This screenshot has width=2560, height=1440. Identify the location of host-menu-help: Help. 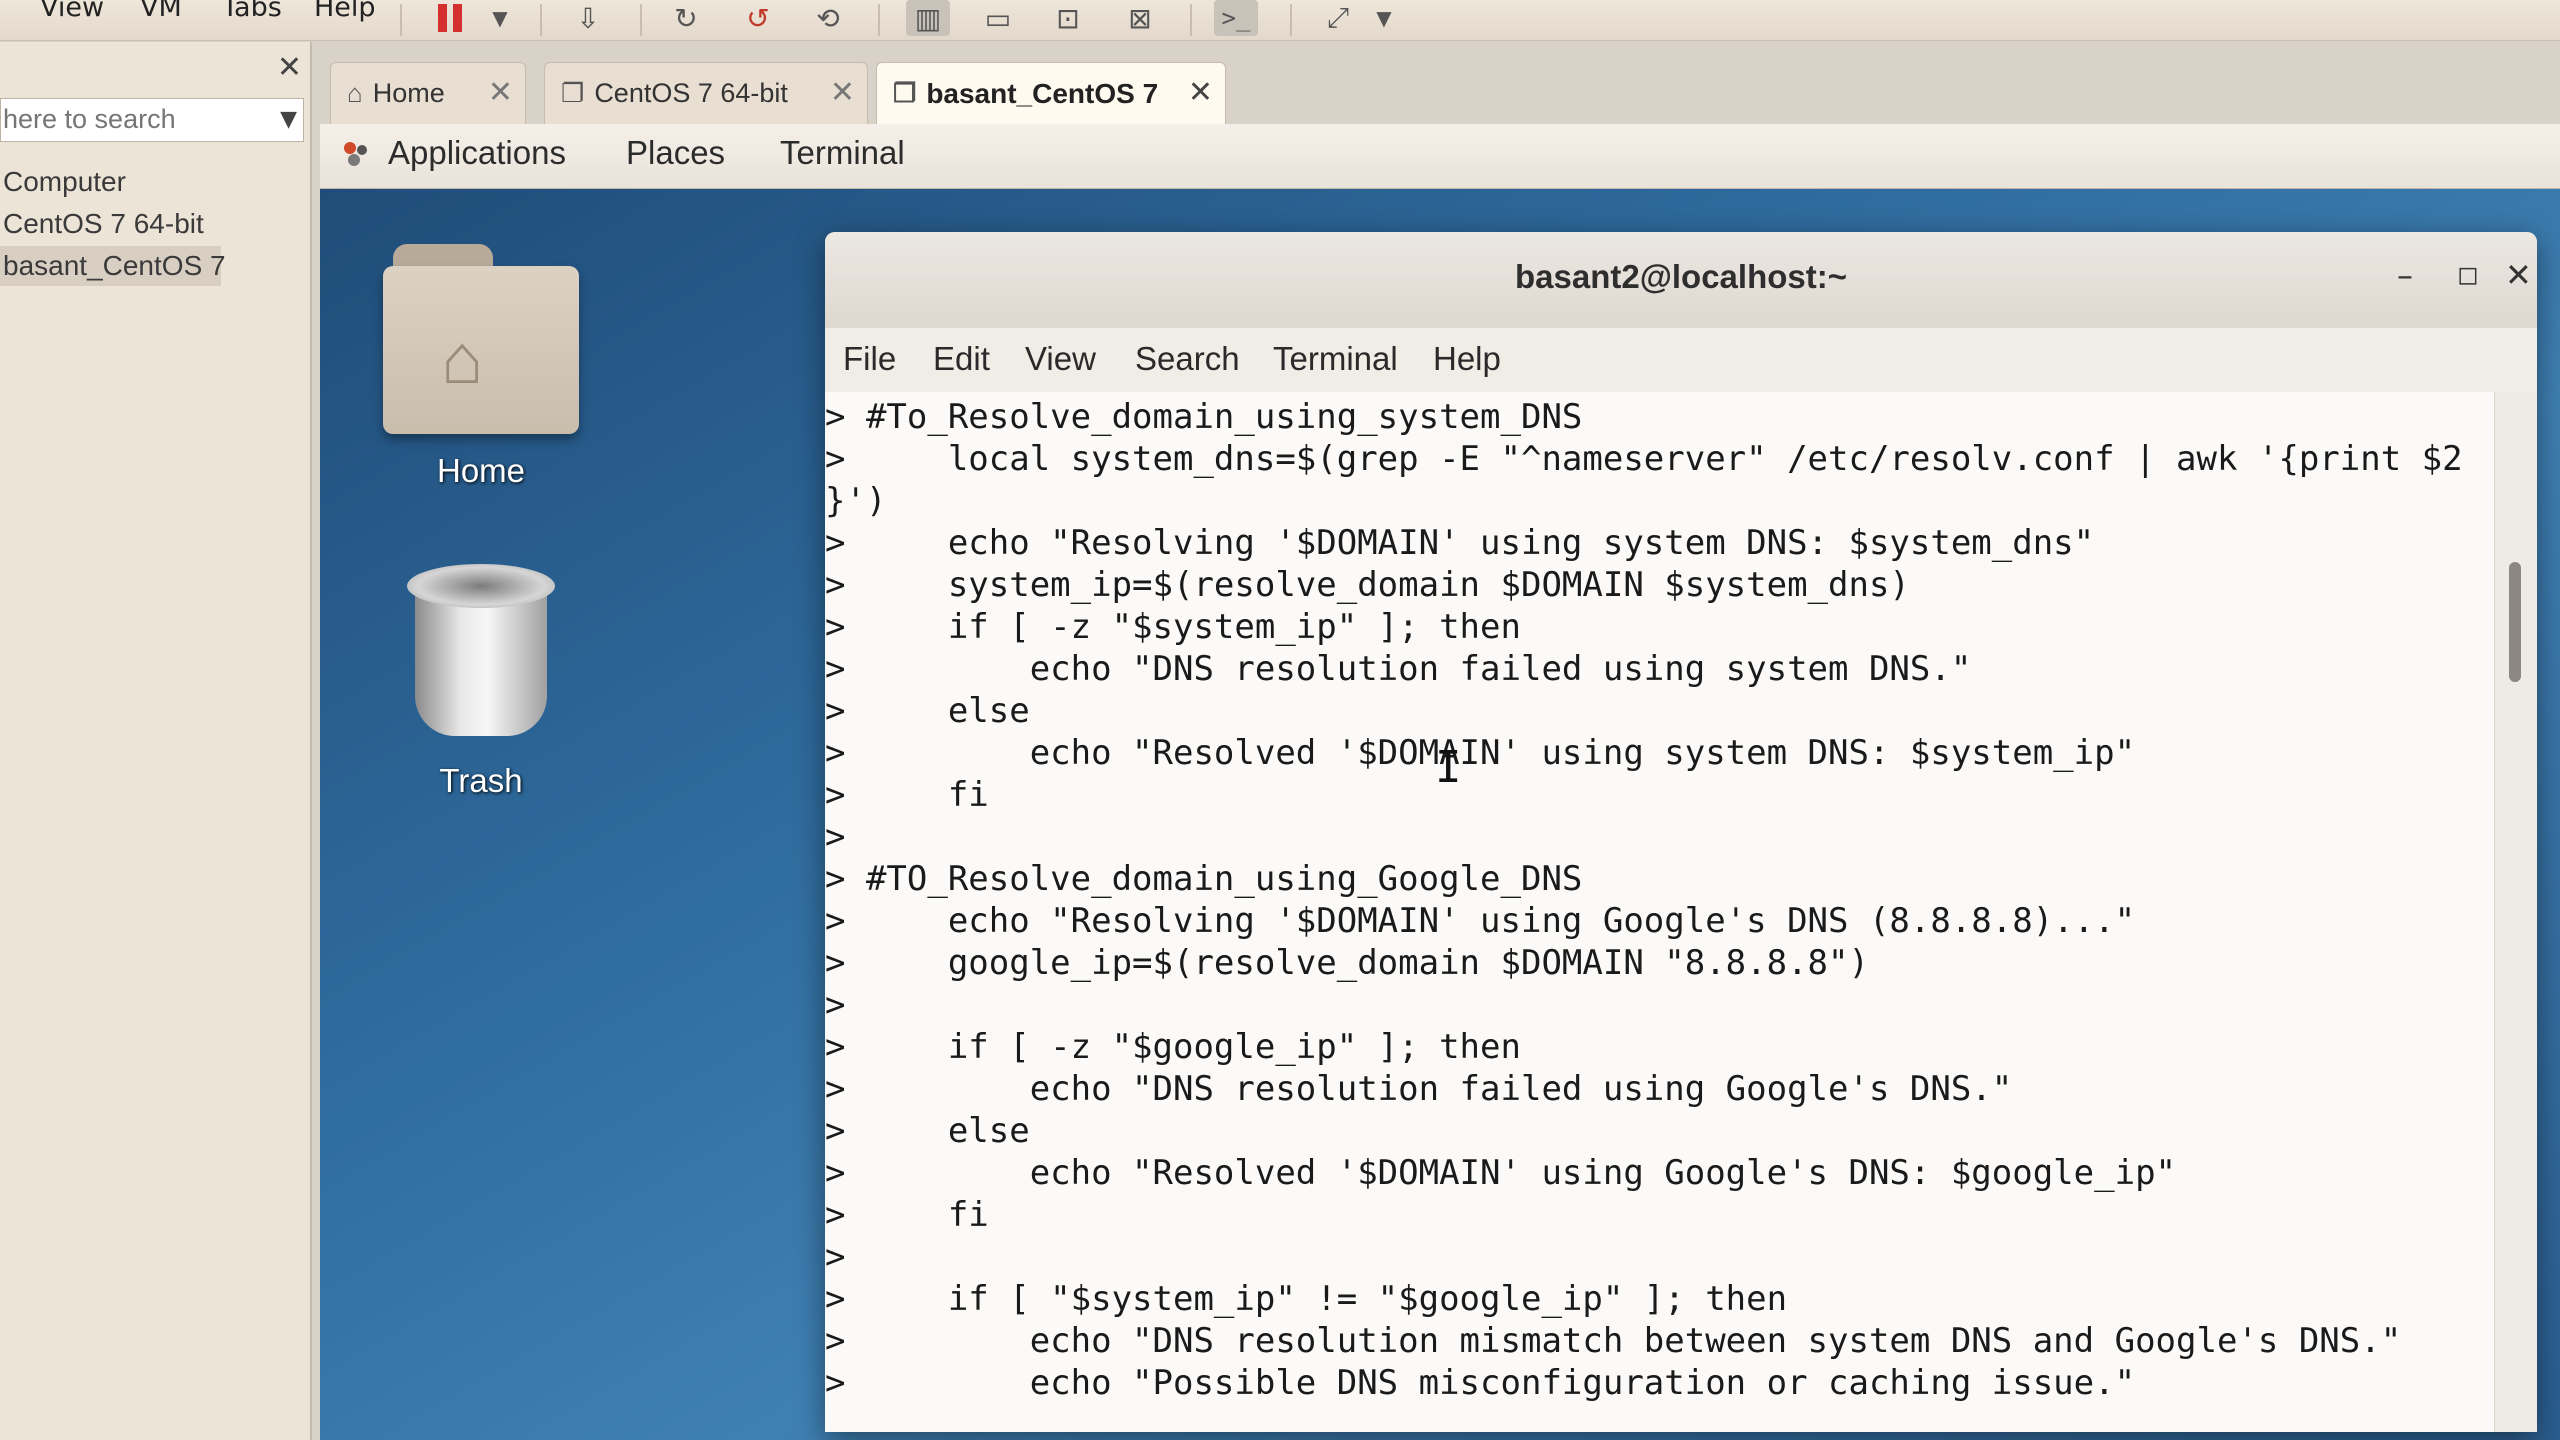
(345, 11).